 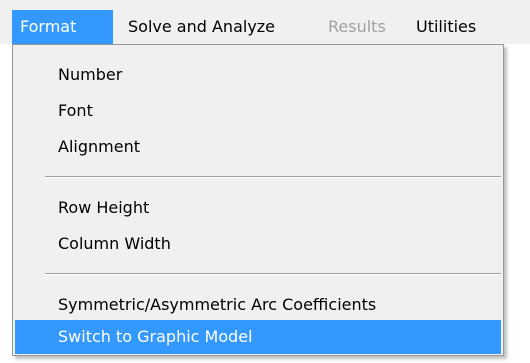 What do you see at coordinates (258, 208) in the screenshot?
I see `menu-item-row-height: Row Height` at bounding box center [258, 208].